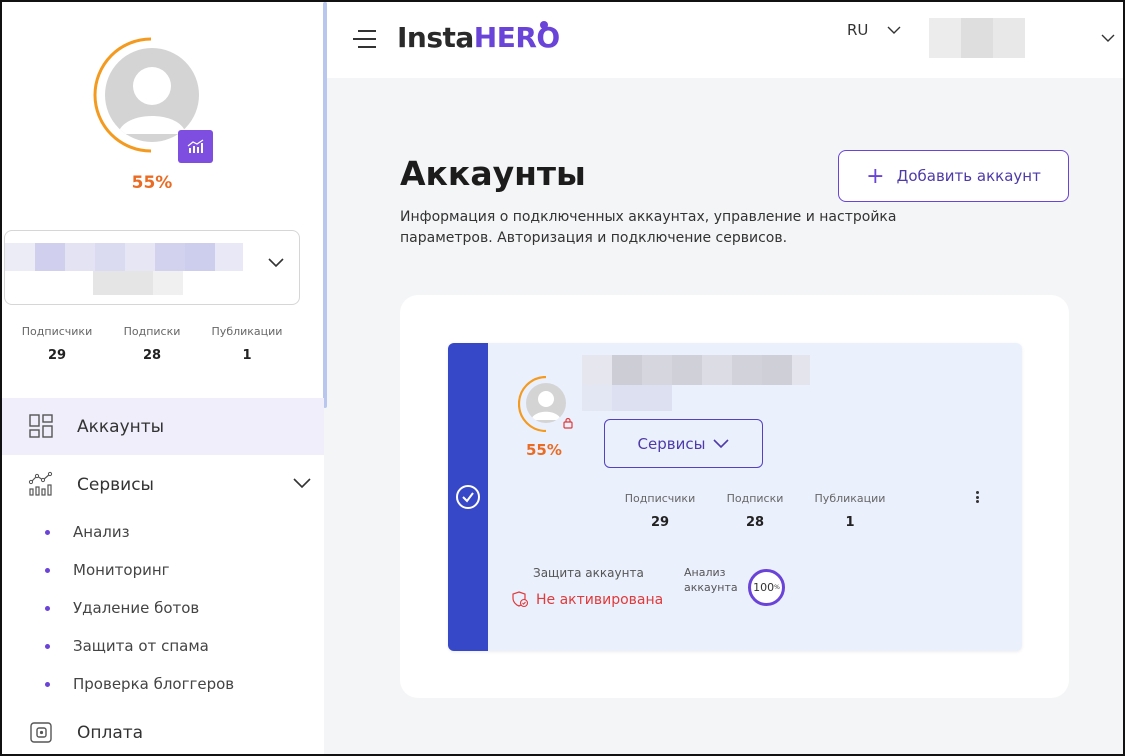 This screenshot has height=756, width=1125. What do you see at coordinates (544, 25) in the screenshot?
I see `logo-dot-icon` at bounding box center [544, 25].